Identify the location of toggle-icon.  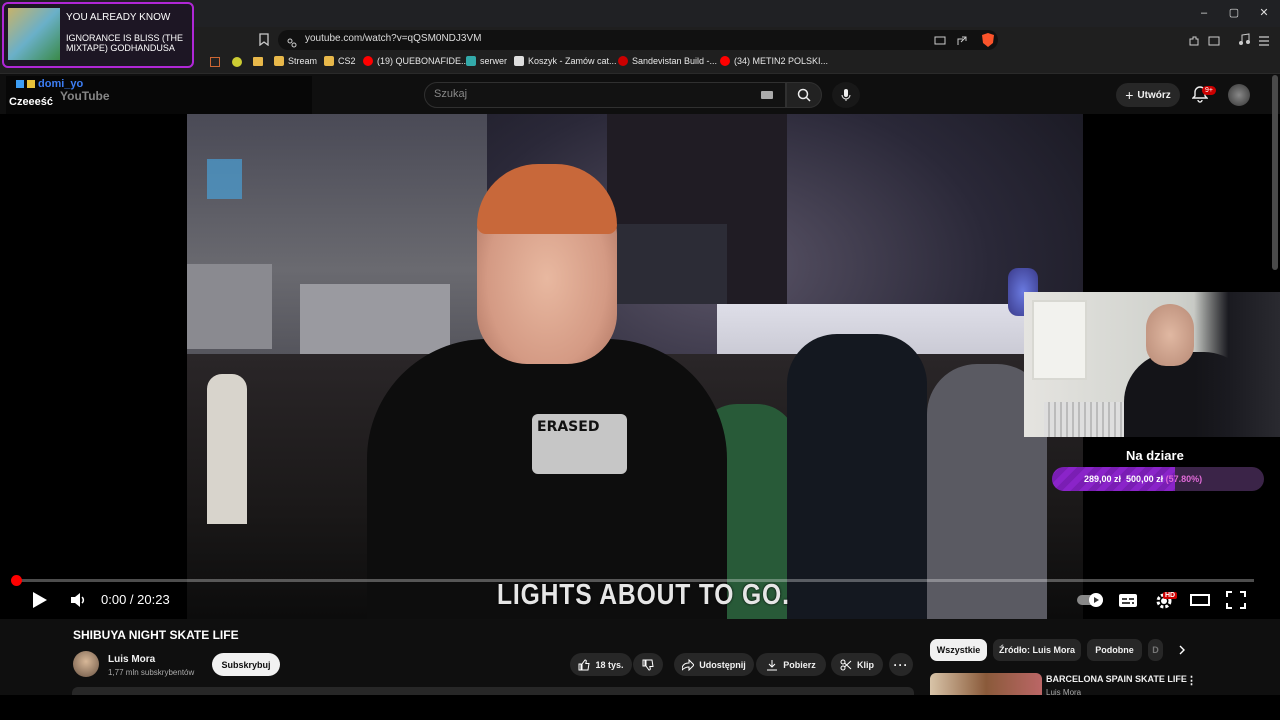
(1090, 600).